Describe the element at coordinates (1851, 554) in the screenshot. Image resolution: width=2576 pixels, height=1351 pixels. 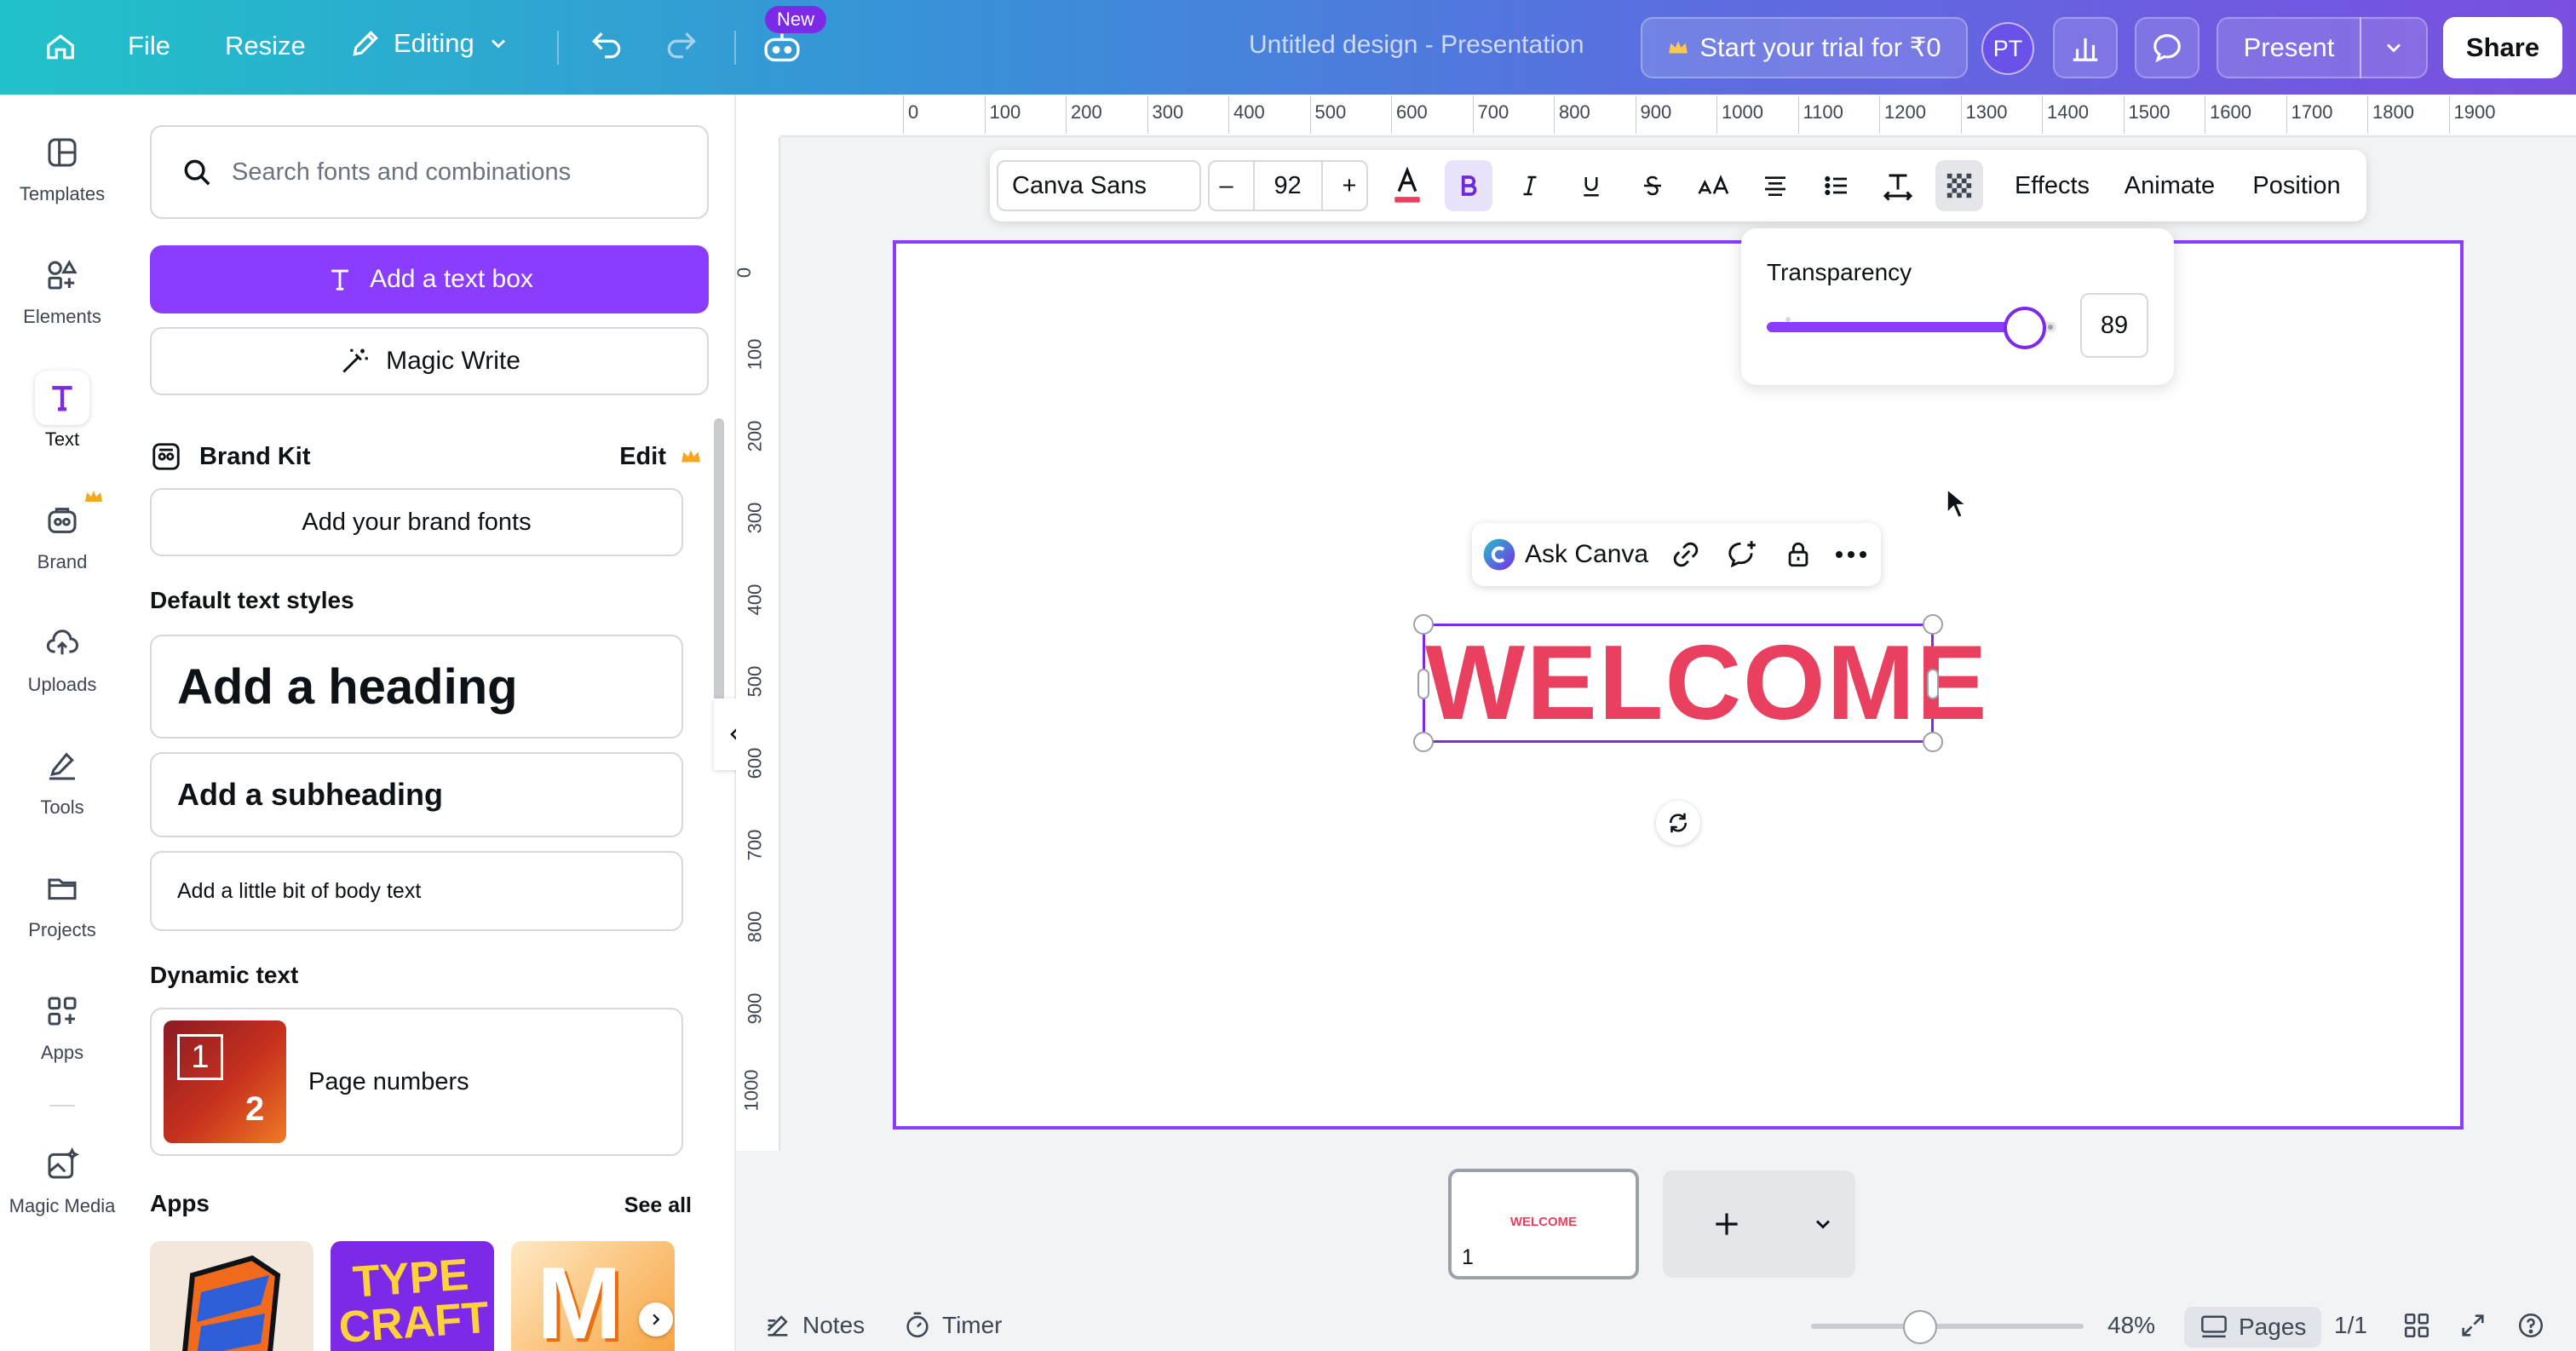
I see `more-options-button` at that location.